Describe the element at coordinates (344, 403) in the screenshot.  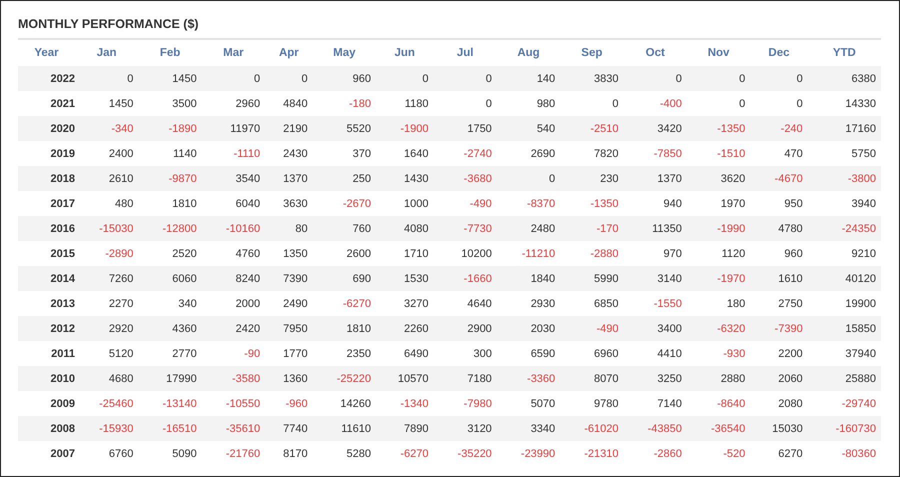
I see `value-cell: 14260` at that location.